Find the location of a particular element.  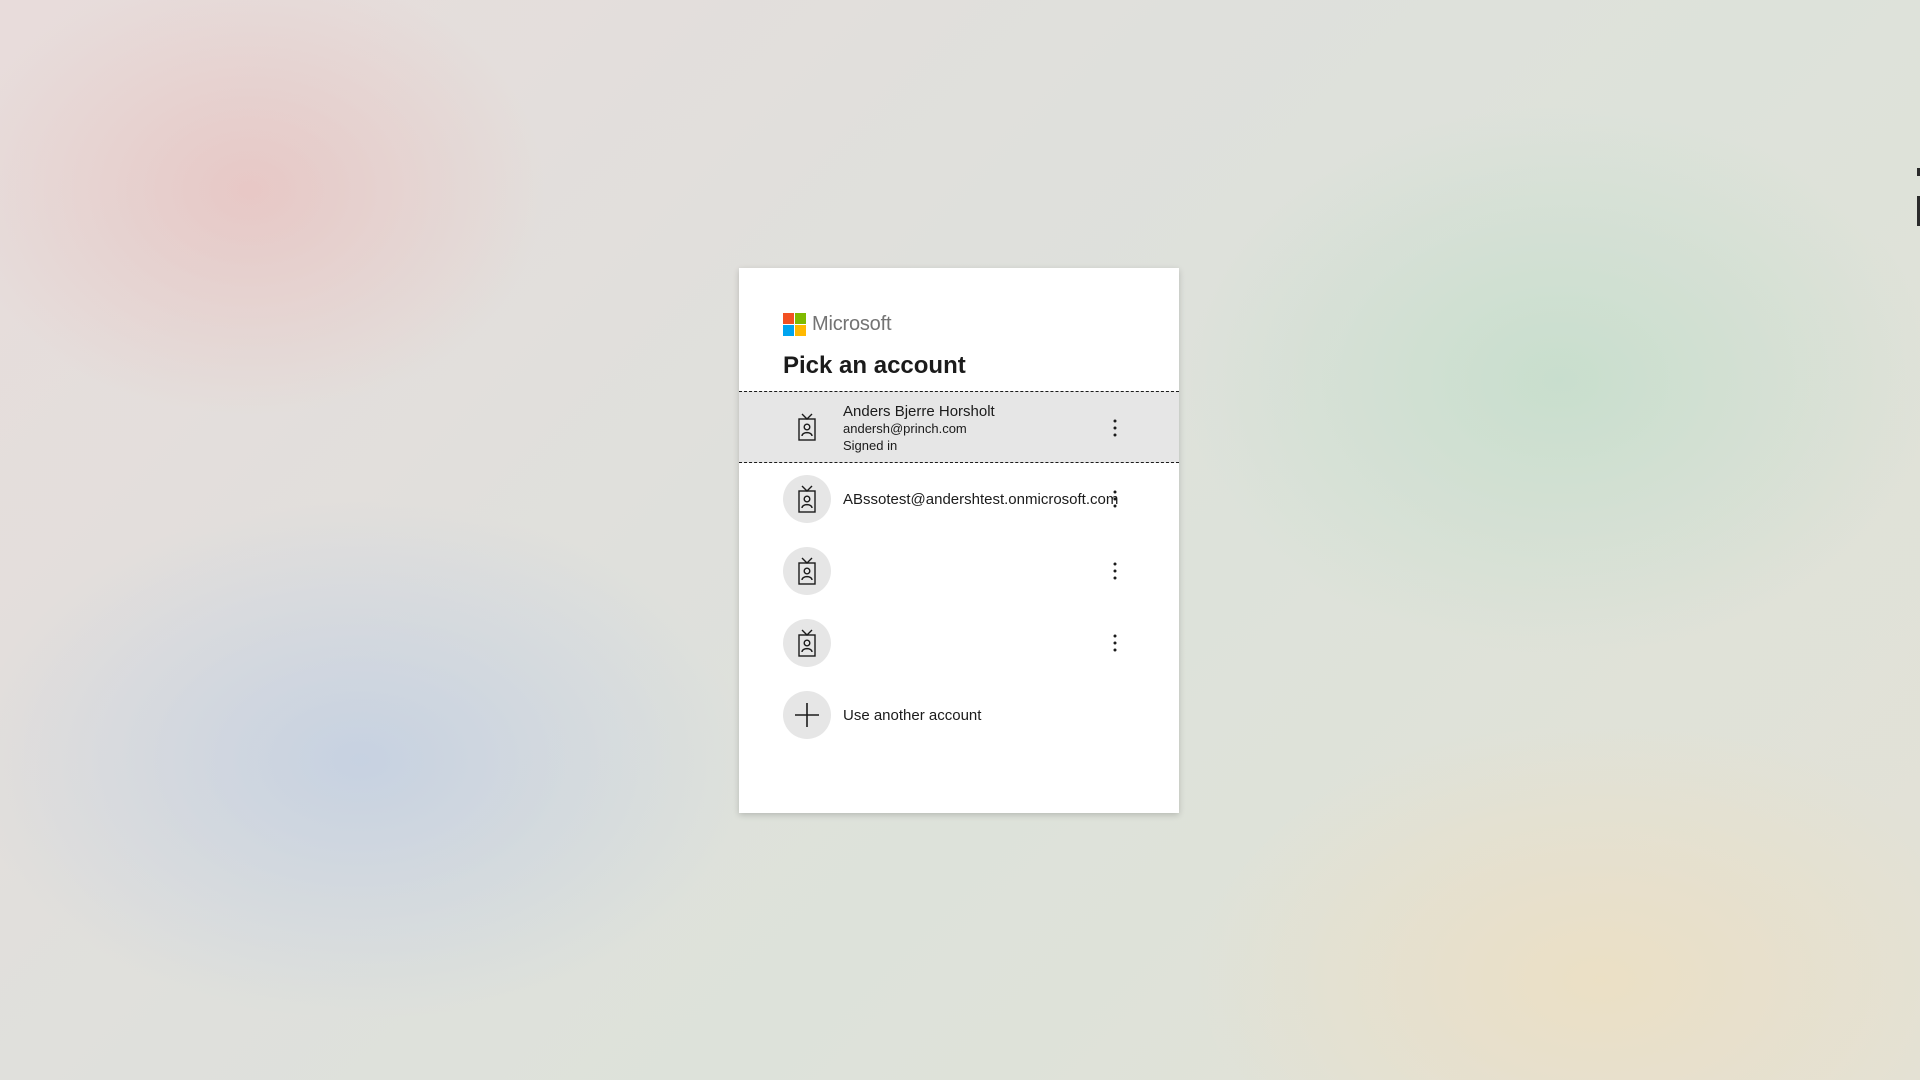

account-tile: ABssotest@andershtest.onmicrosoft.com is located at coordinates (959, 499).